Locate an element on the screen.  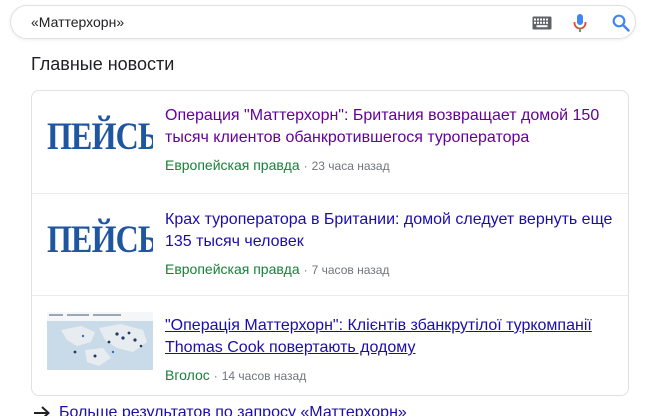
news-meta: Европейская правда · 7 часов назад is located at coordinates (277, 269).